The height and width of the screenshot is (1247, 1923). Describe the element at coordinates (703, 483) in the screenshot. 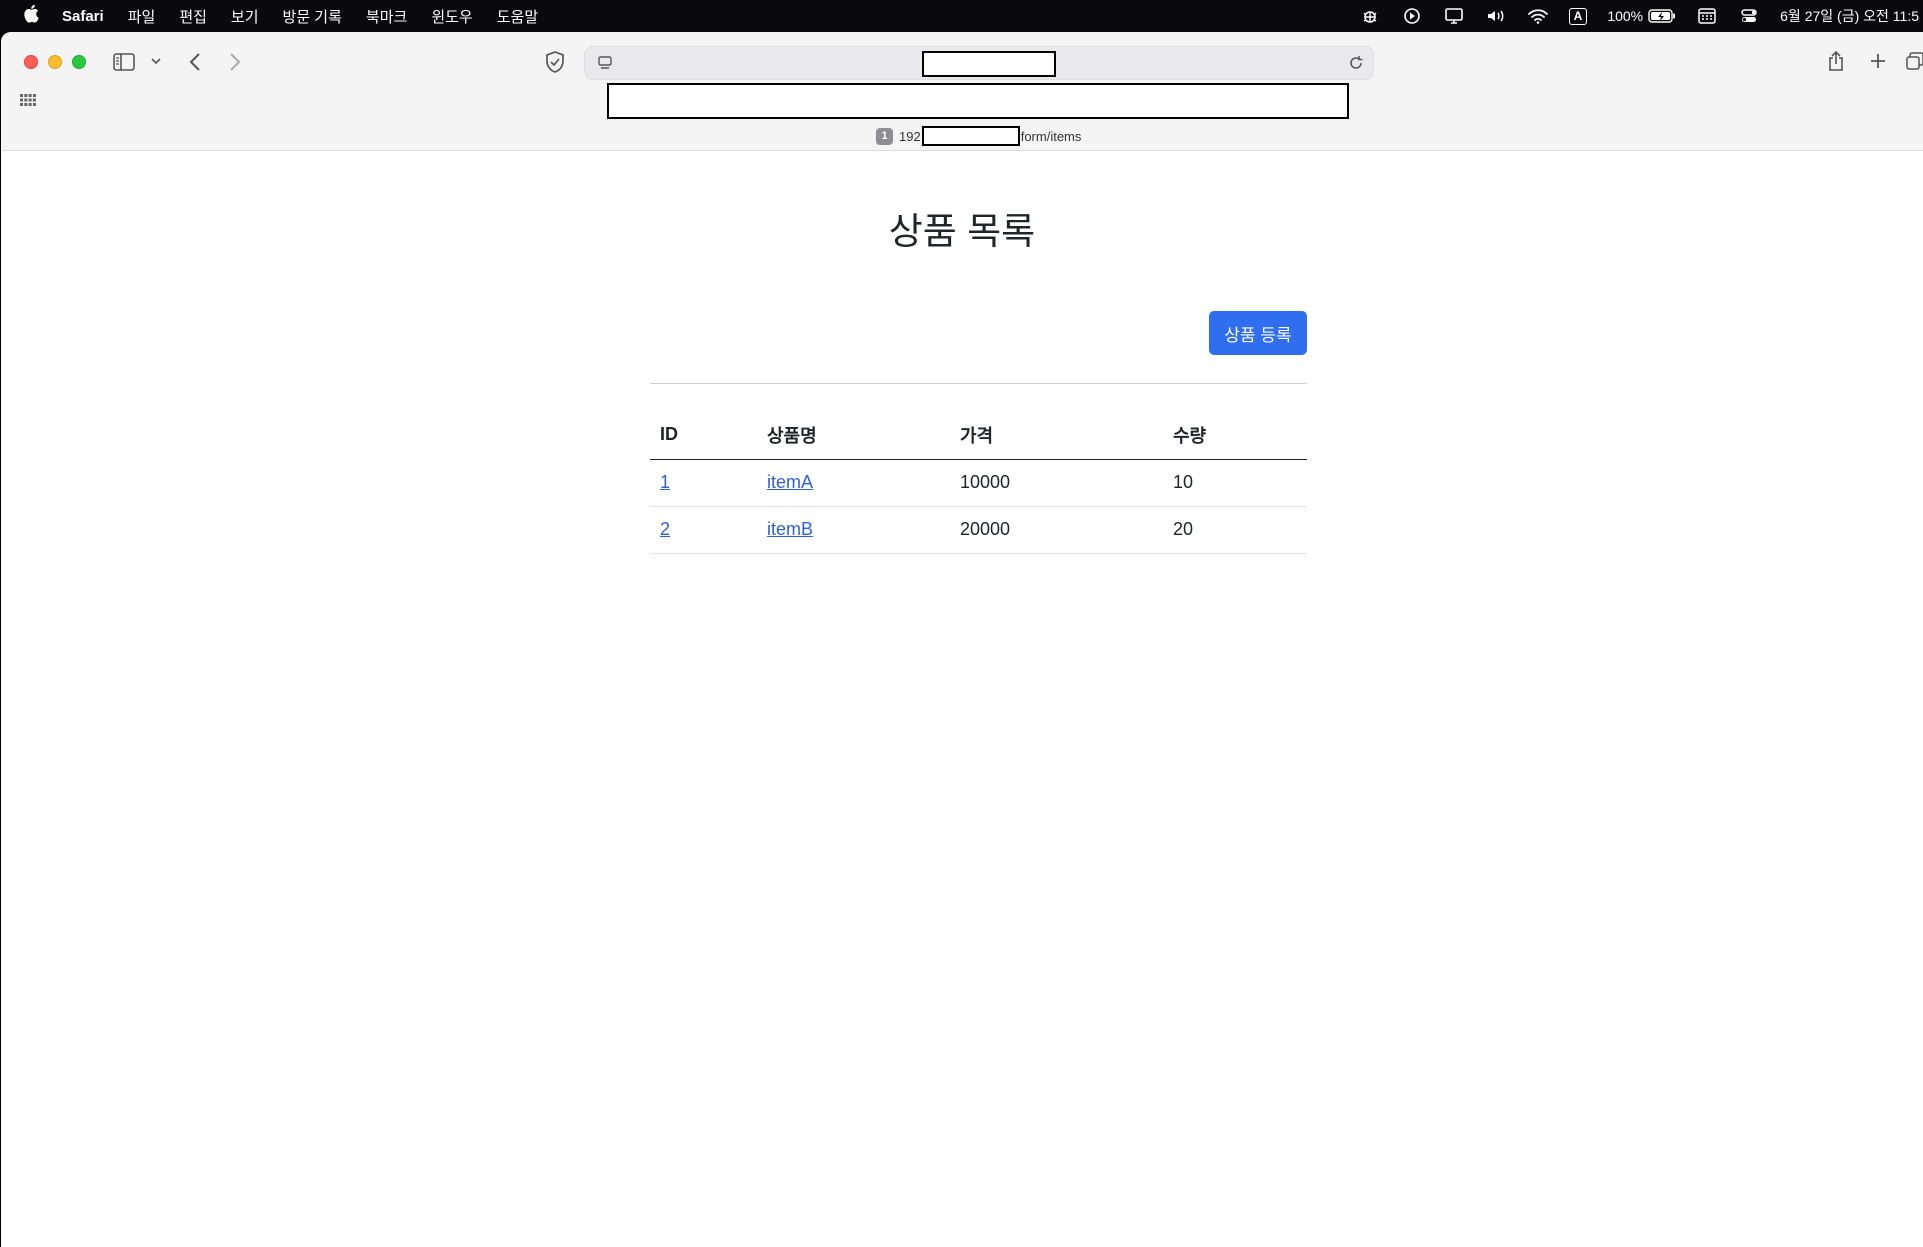

I see `cell-id: 1` at that location.